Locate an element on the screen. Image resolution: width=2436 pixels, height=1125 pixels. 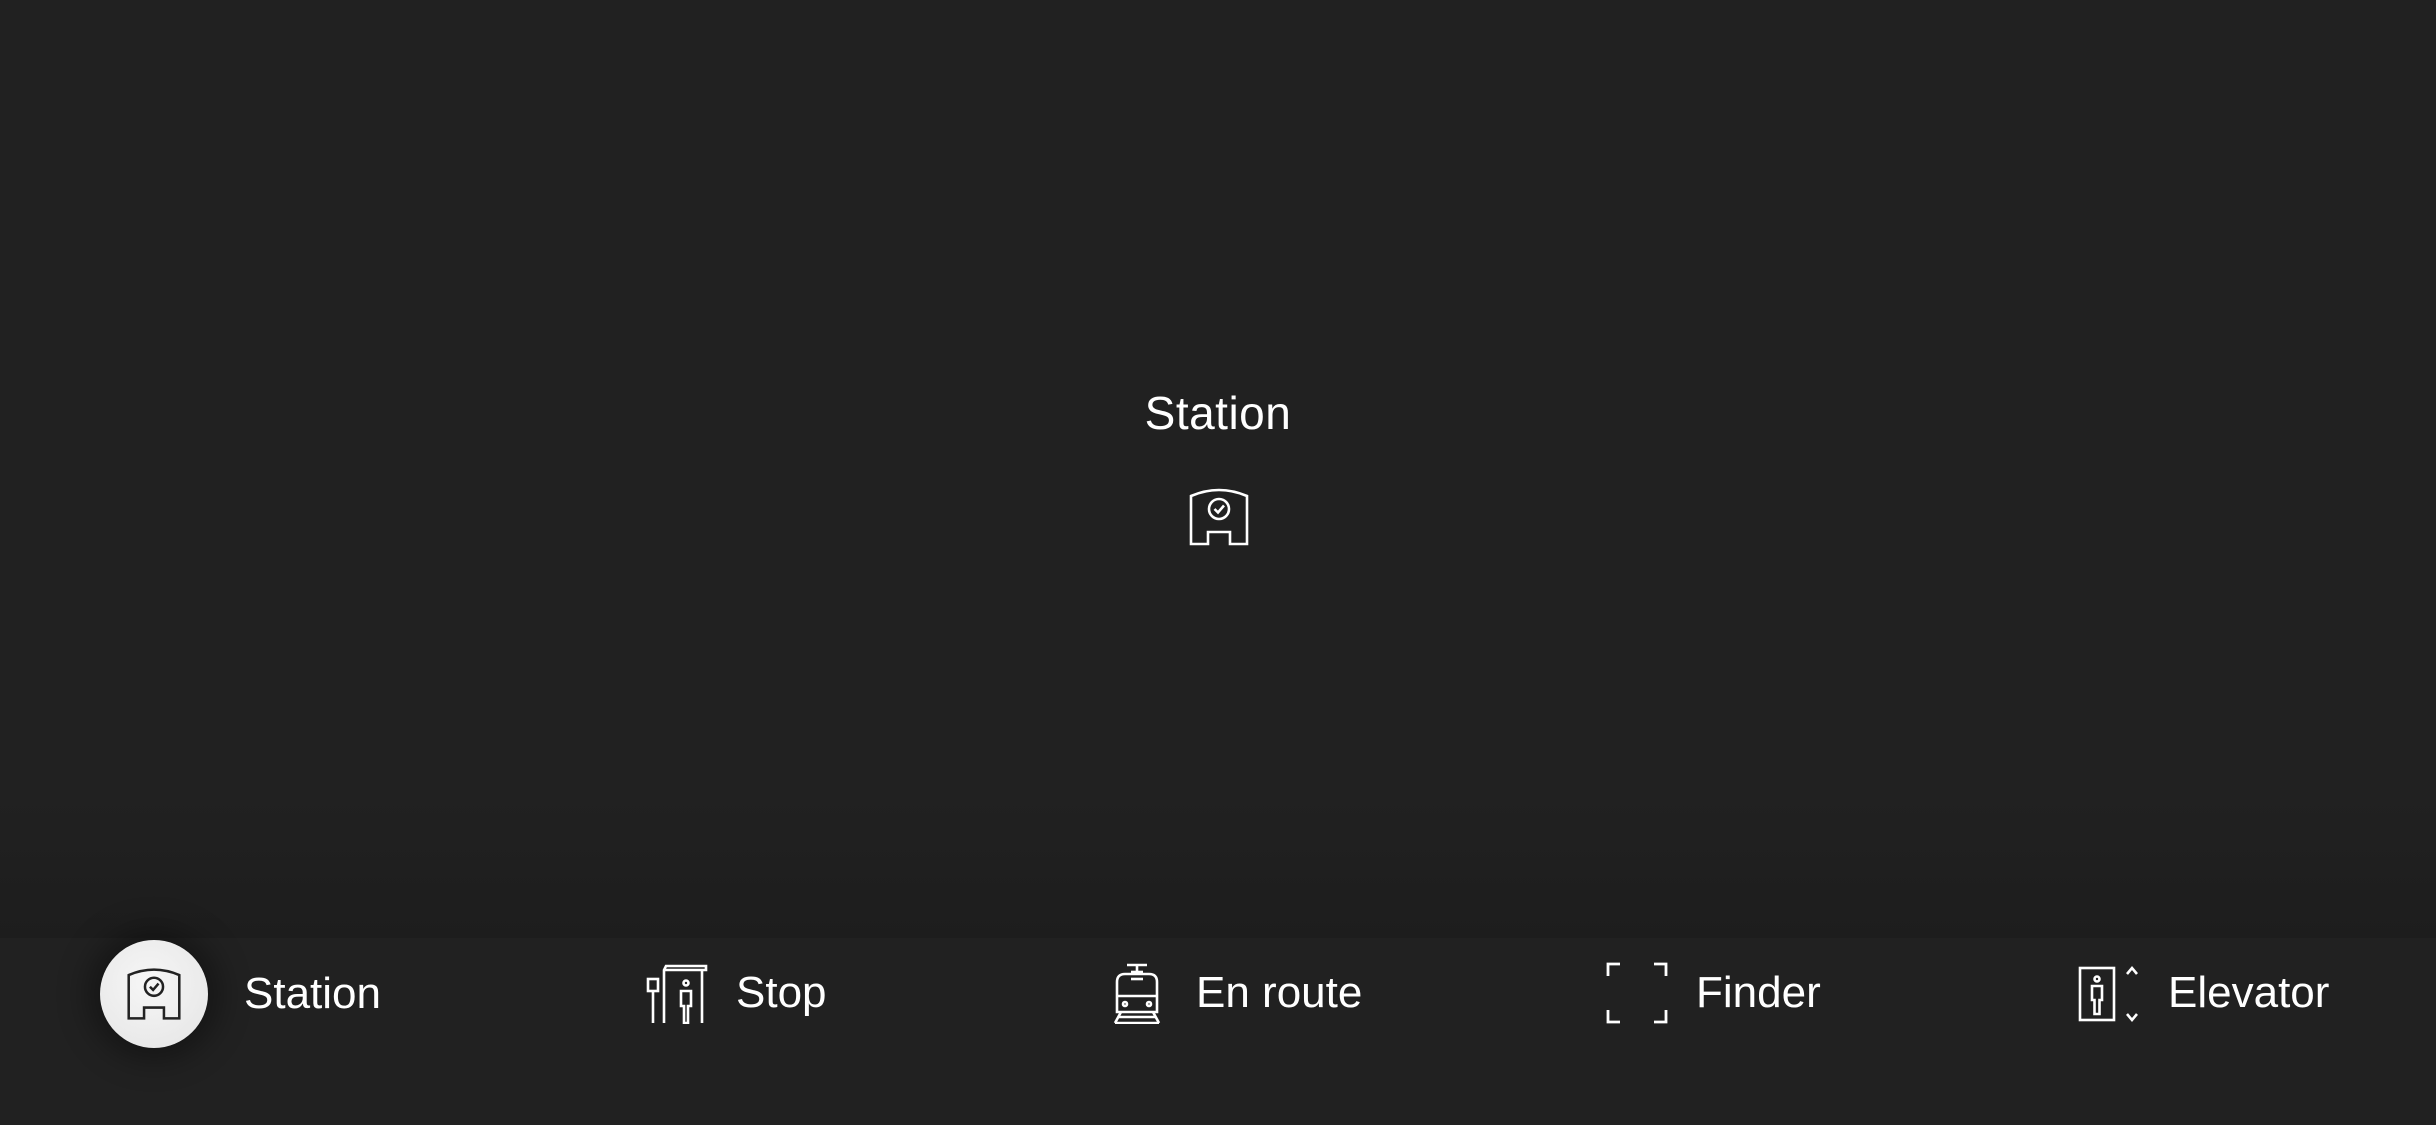
elevator-icon-wrap is located at coordinates (2109, 993).